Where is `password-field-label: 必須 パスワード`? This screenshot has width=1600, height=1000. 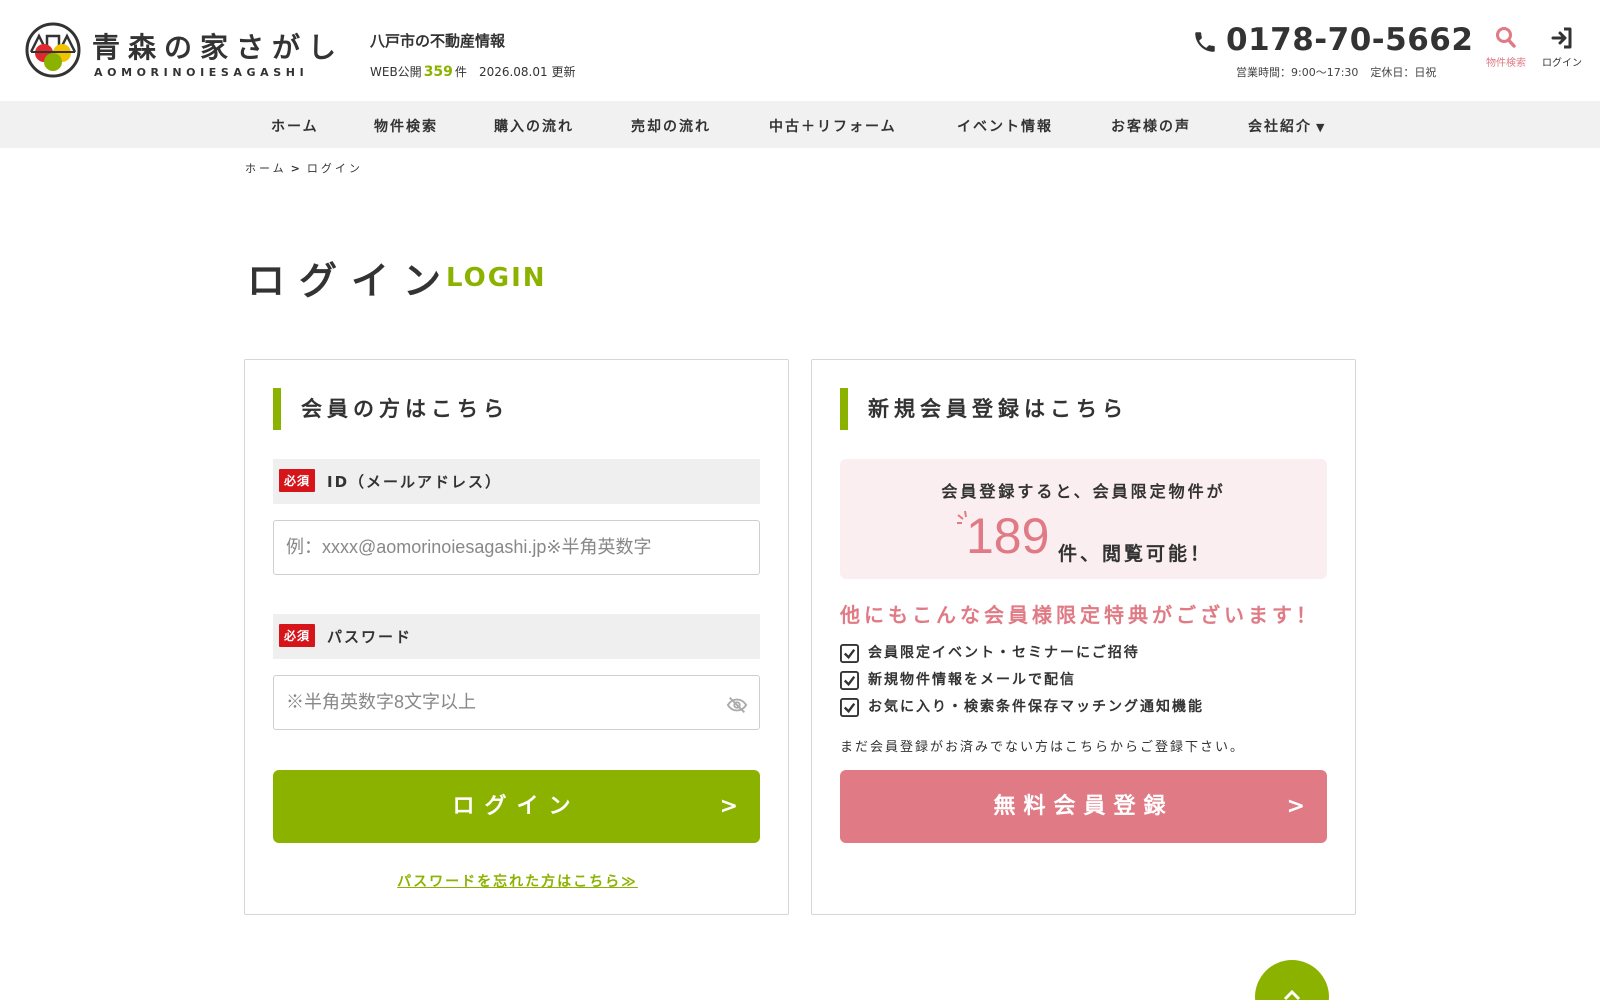
password-field-label: 必須 パスワード is located at coordinates (516, 636).